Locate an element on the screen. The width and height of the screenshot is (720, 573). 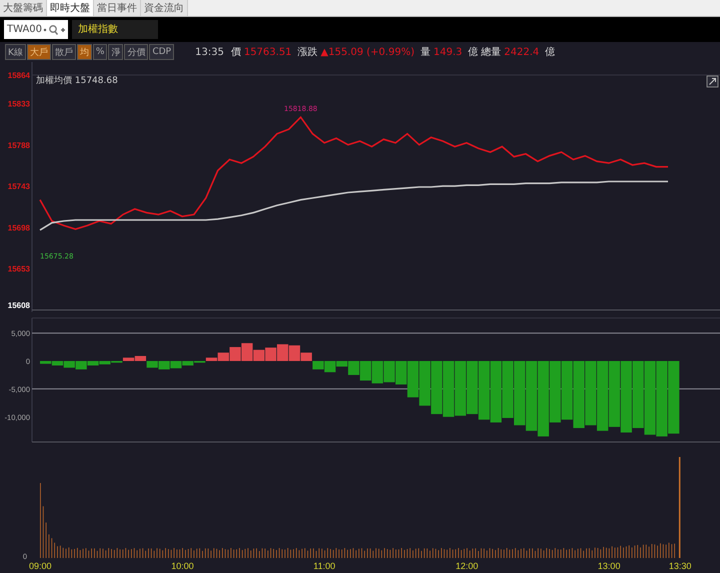
y-axis-label: 15608 is located at coordinates (19, 305).